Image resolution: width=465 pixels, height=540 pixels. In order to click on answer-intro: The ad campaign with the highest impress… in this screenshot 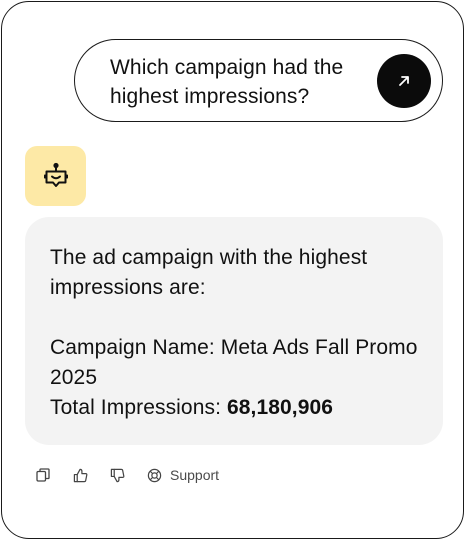, I will do `click(209, 272)`.